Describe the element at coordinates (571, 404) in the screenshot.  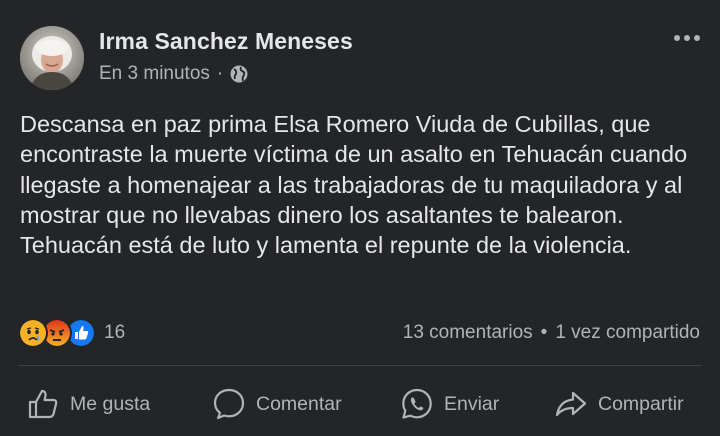
I see `share-arrow-icon` at that location.